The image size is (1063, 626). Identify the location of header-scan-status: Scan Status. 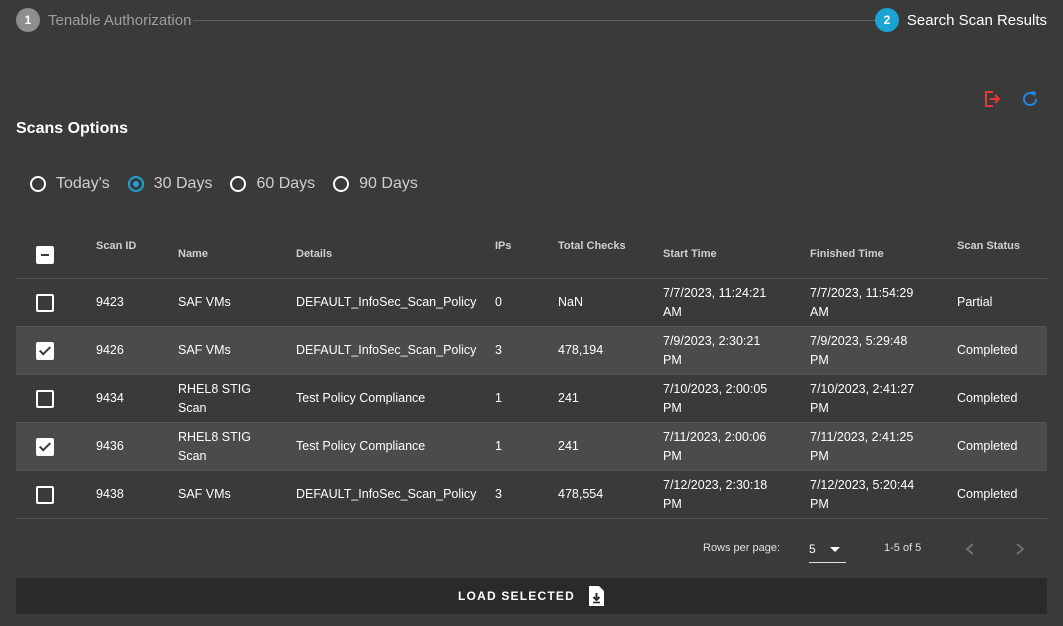
(988, 246).